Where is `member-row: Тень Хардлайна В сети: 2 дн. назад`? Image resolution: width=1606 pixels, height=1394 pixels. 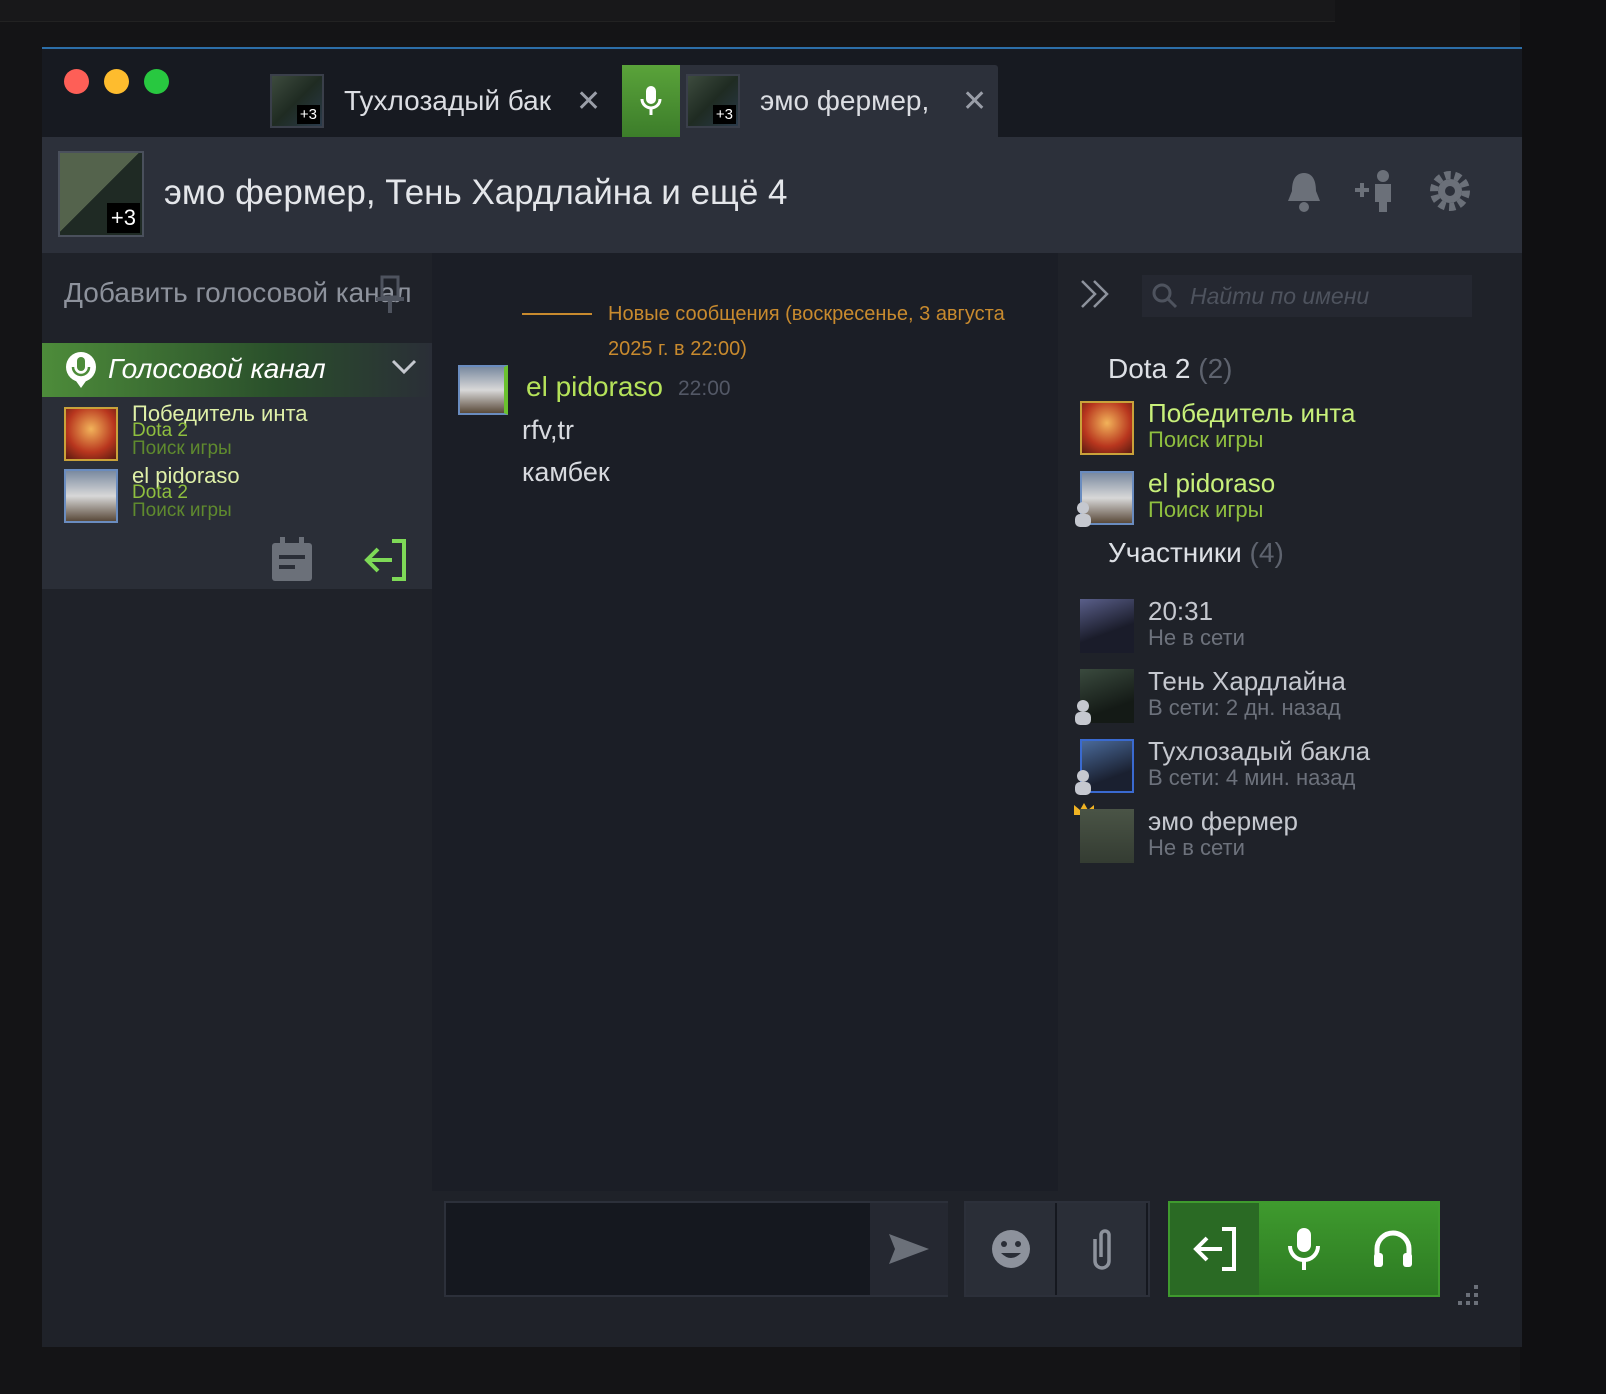
member-row: Тень Хардлайна В сети: 2 дн. назад is located at coordinates (1286, 697).